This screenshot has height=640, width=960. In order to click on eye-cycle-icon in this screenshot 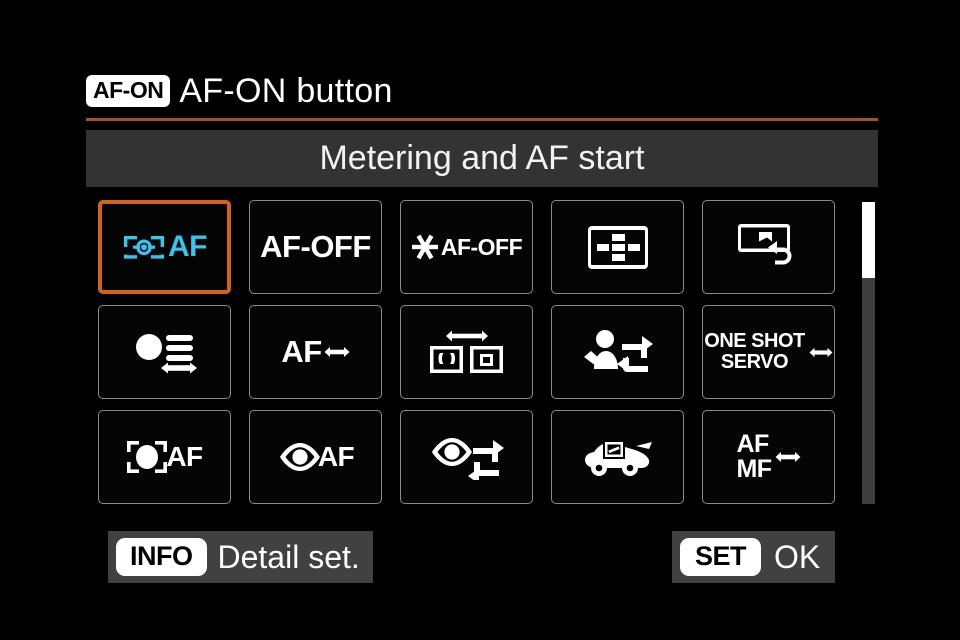, I will do `click(467, 459)`.